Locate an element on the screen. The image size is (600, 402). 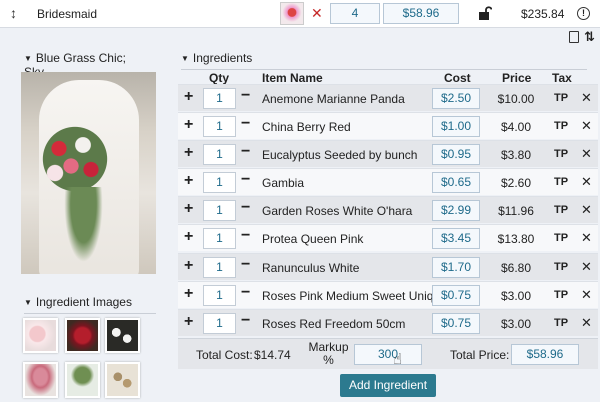
arrangement-header: ↕ Bridesmaid ✕ 4 $58.96 $235.84 ! is located at coordinates (300, 14).